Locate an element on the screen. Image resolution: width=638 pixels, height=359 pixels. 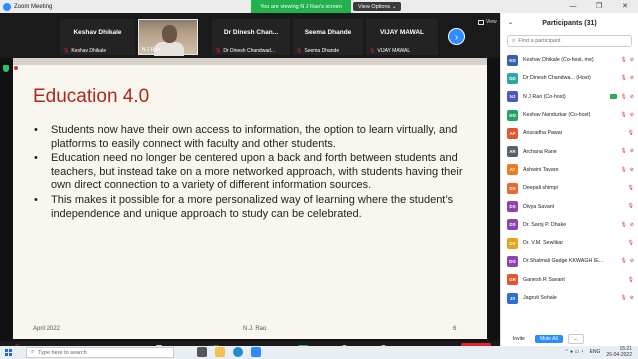
search-input is located at coordinates (573, 41).